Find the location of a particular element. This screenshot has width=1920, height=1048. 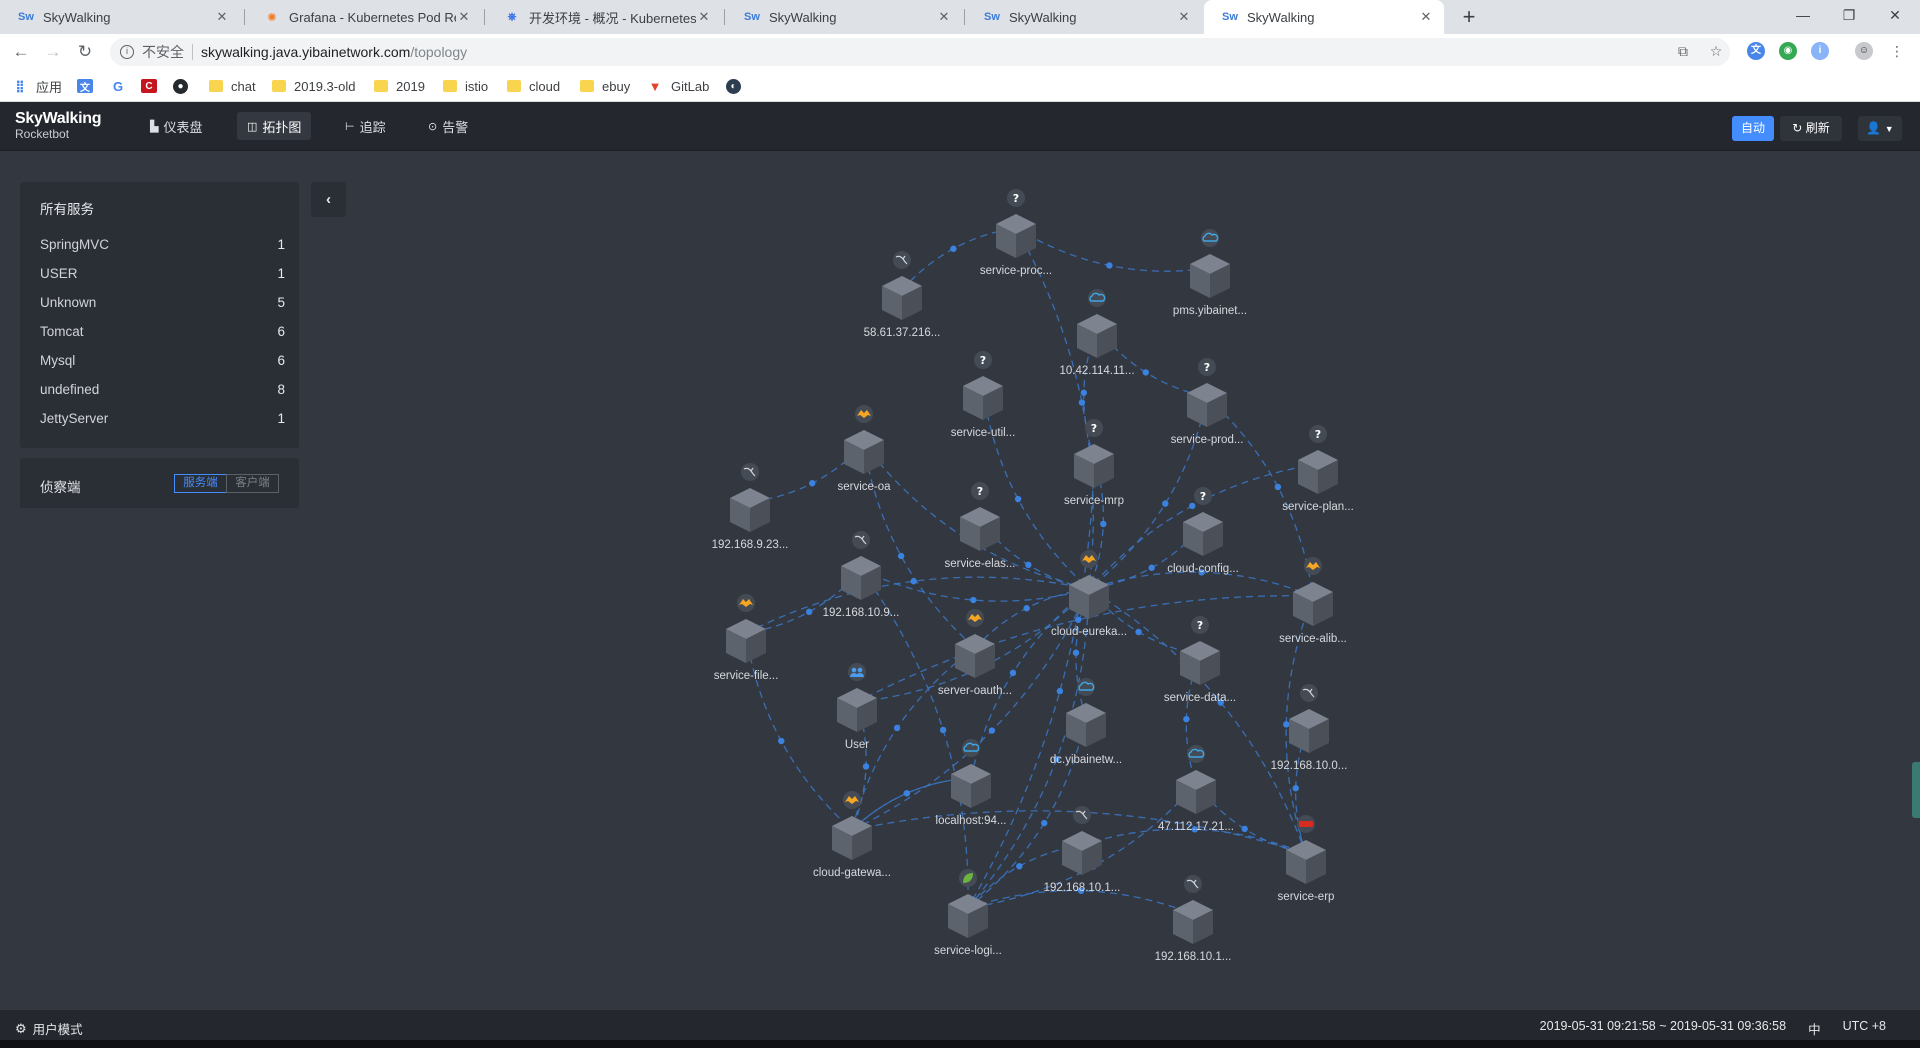

reload-button: ↻ is located at coordinates (85, 52).